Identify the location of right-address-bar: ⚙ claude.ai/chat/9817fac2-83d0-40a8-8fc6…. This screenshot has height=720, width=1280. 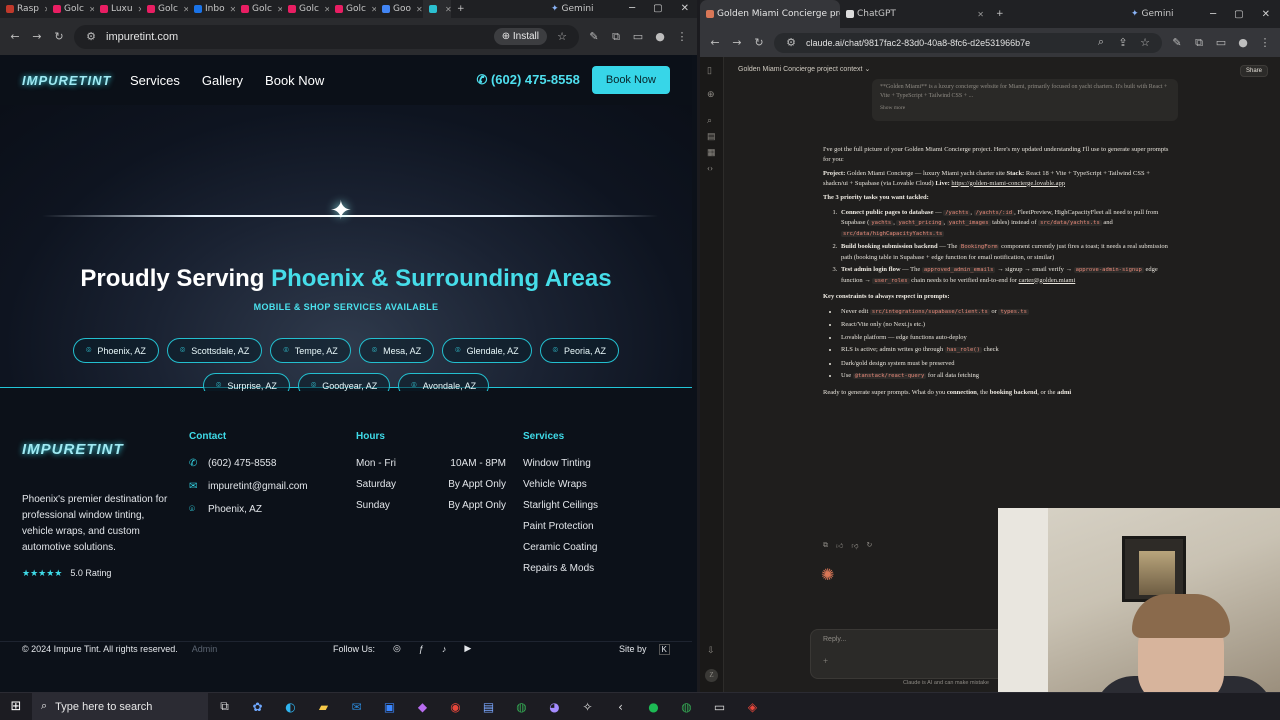
(968, 42).